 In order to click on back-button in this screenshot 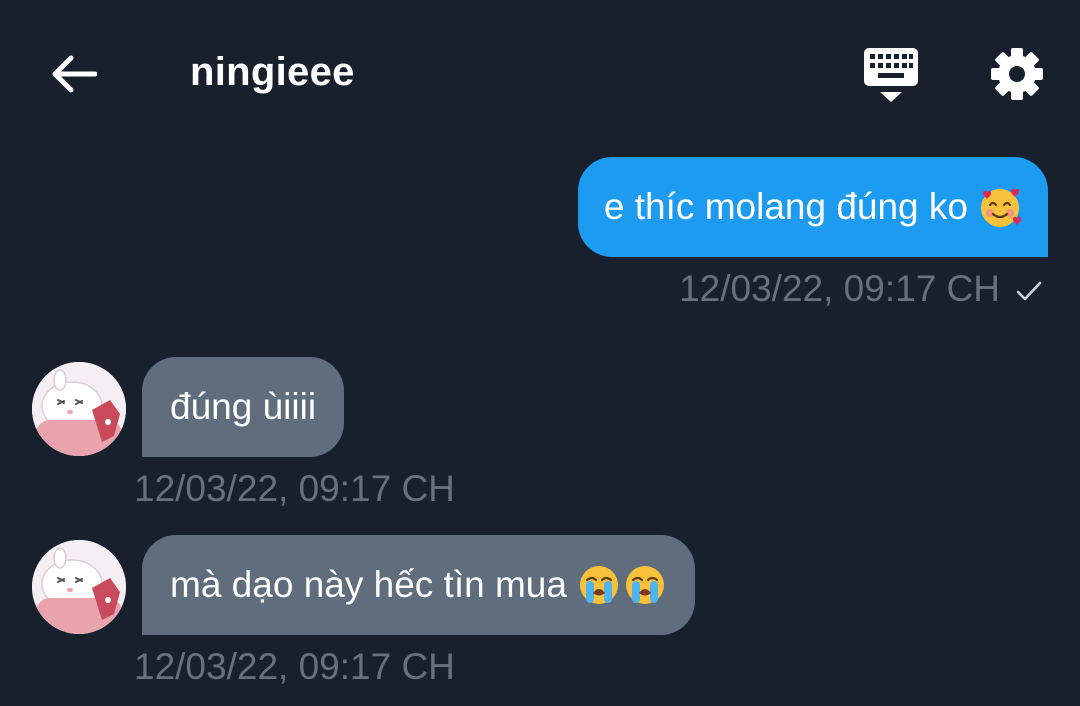, I will do `click(74, 74)`.